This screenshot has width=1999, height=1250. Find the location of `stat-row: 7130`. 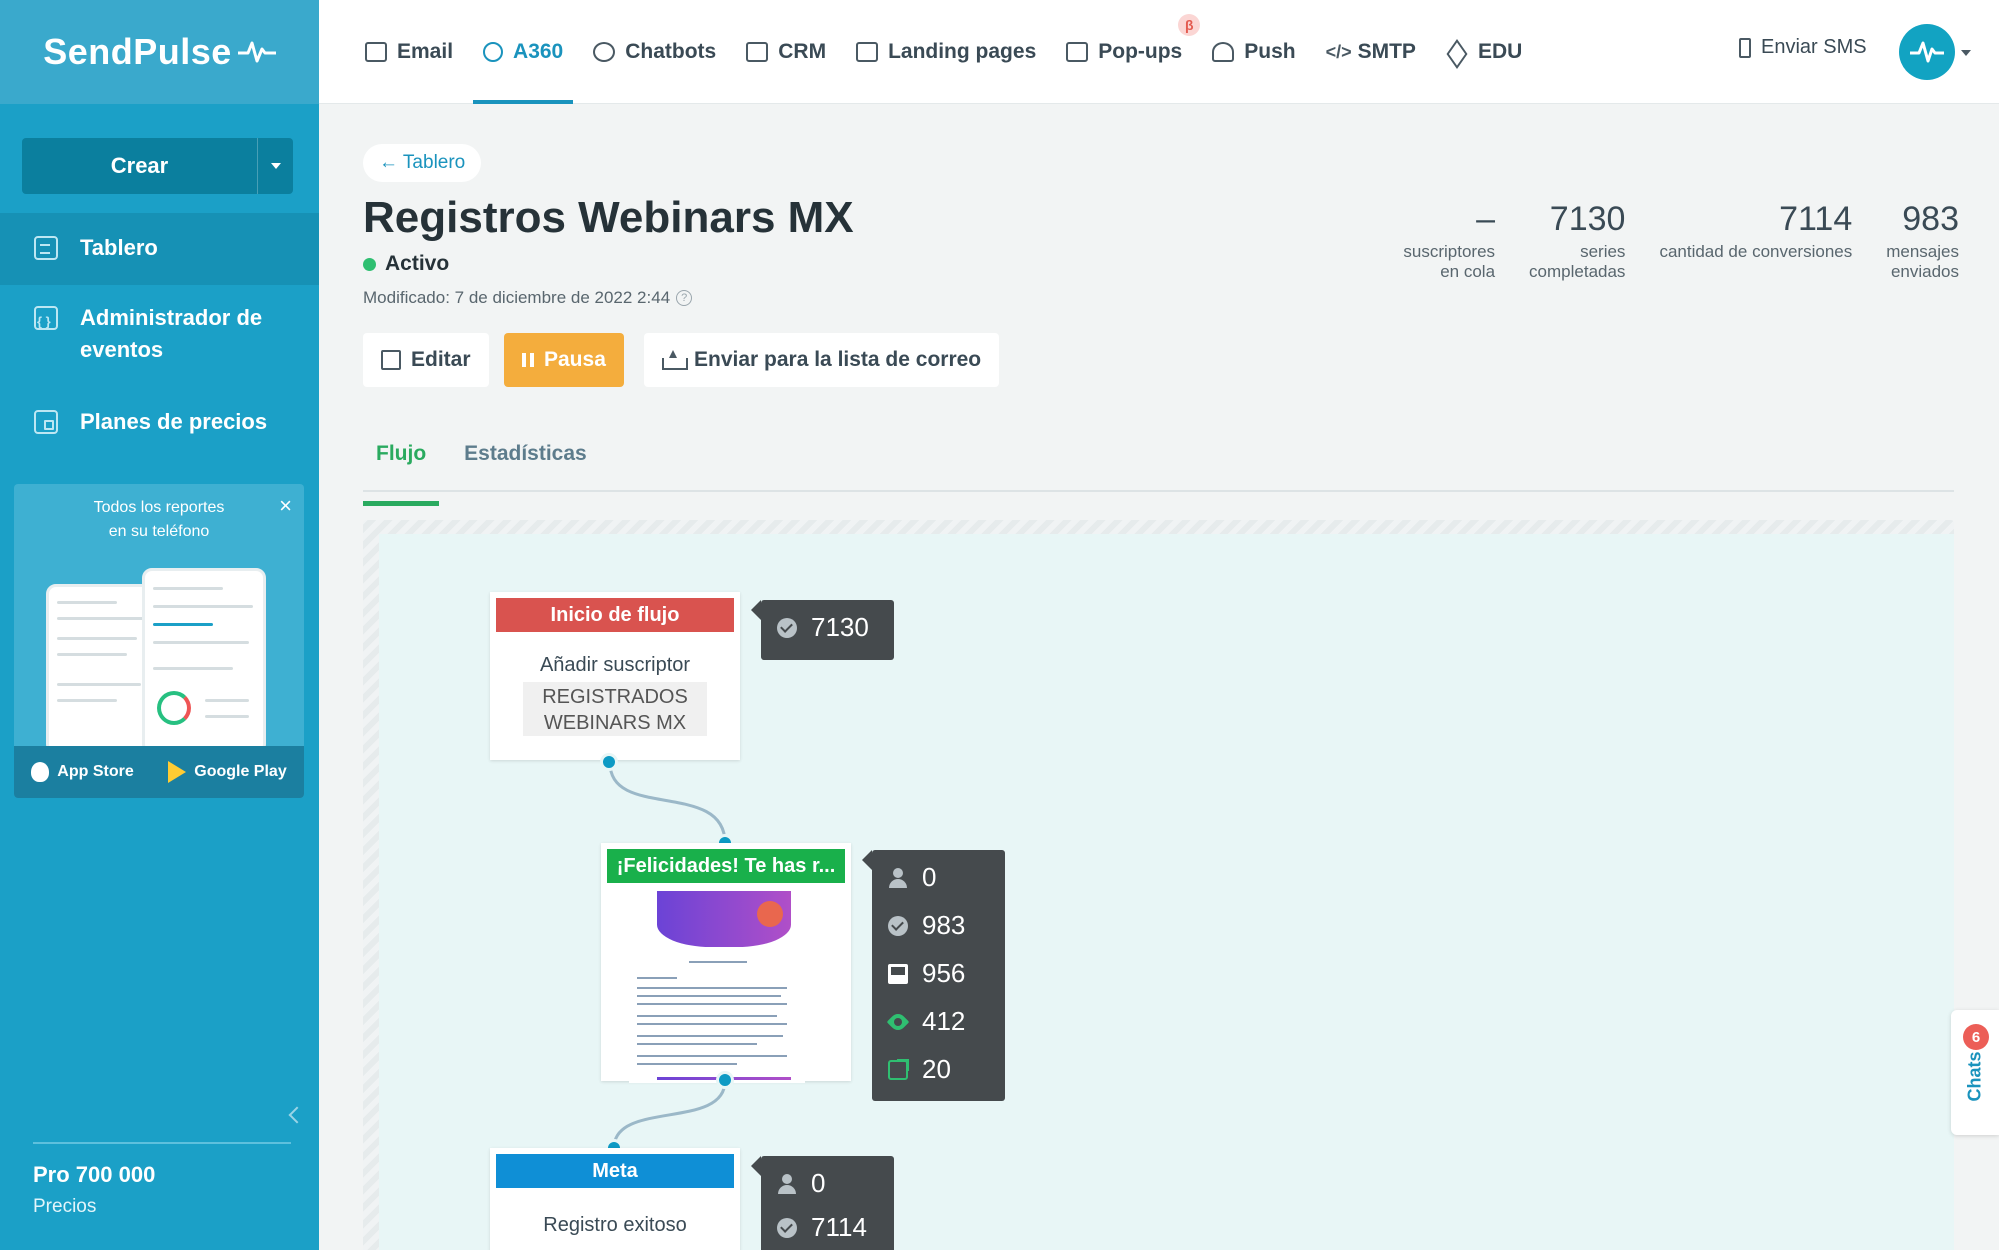

stat-row: 7130 is located at coordinates (823, 627).